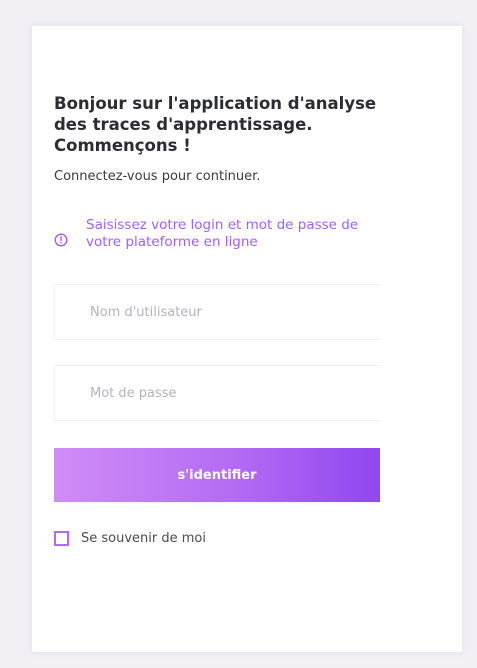 Image resolution: width=477 pixels, height=668 pixels. I want to click on username-input, so click(217, 312).